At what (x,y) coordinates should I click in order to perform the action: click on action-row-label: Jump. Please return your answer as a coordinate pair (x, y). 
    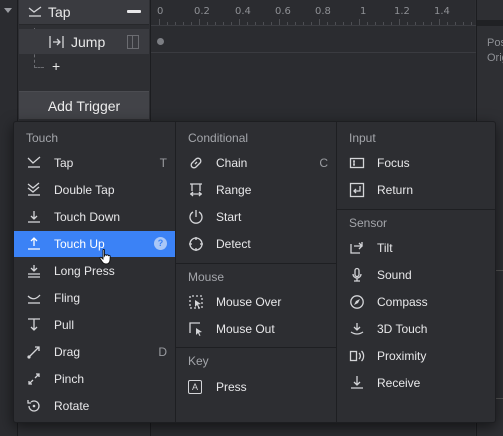
    Looking at the image, I should click on (88, 42).